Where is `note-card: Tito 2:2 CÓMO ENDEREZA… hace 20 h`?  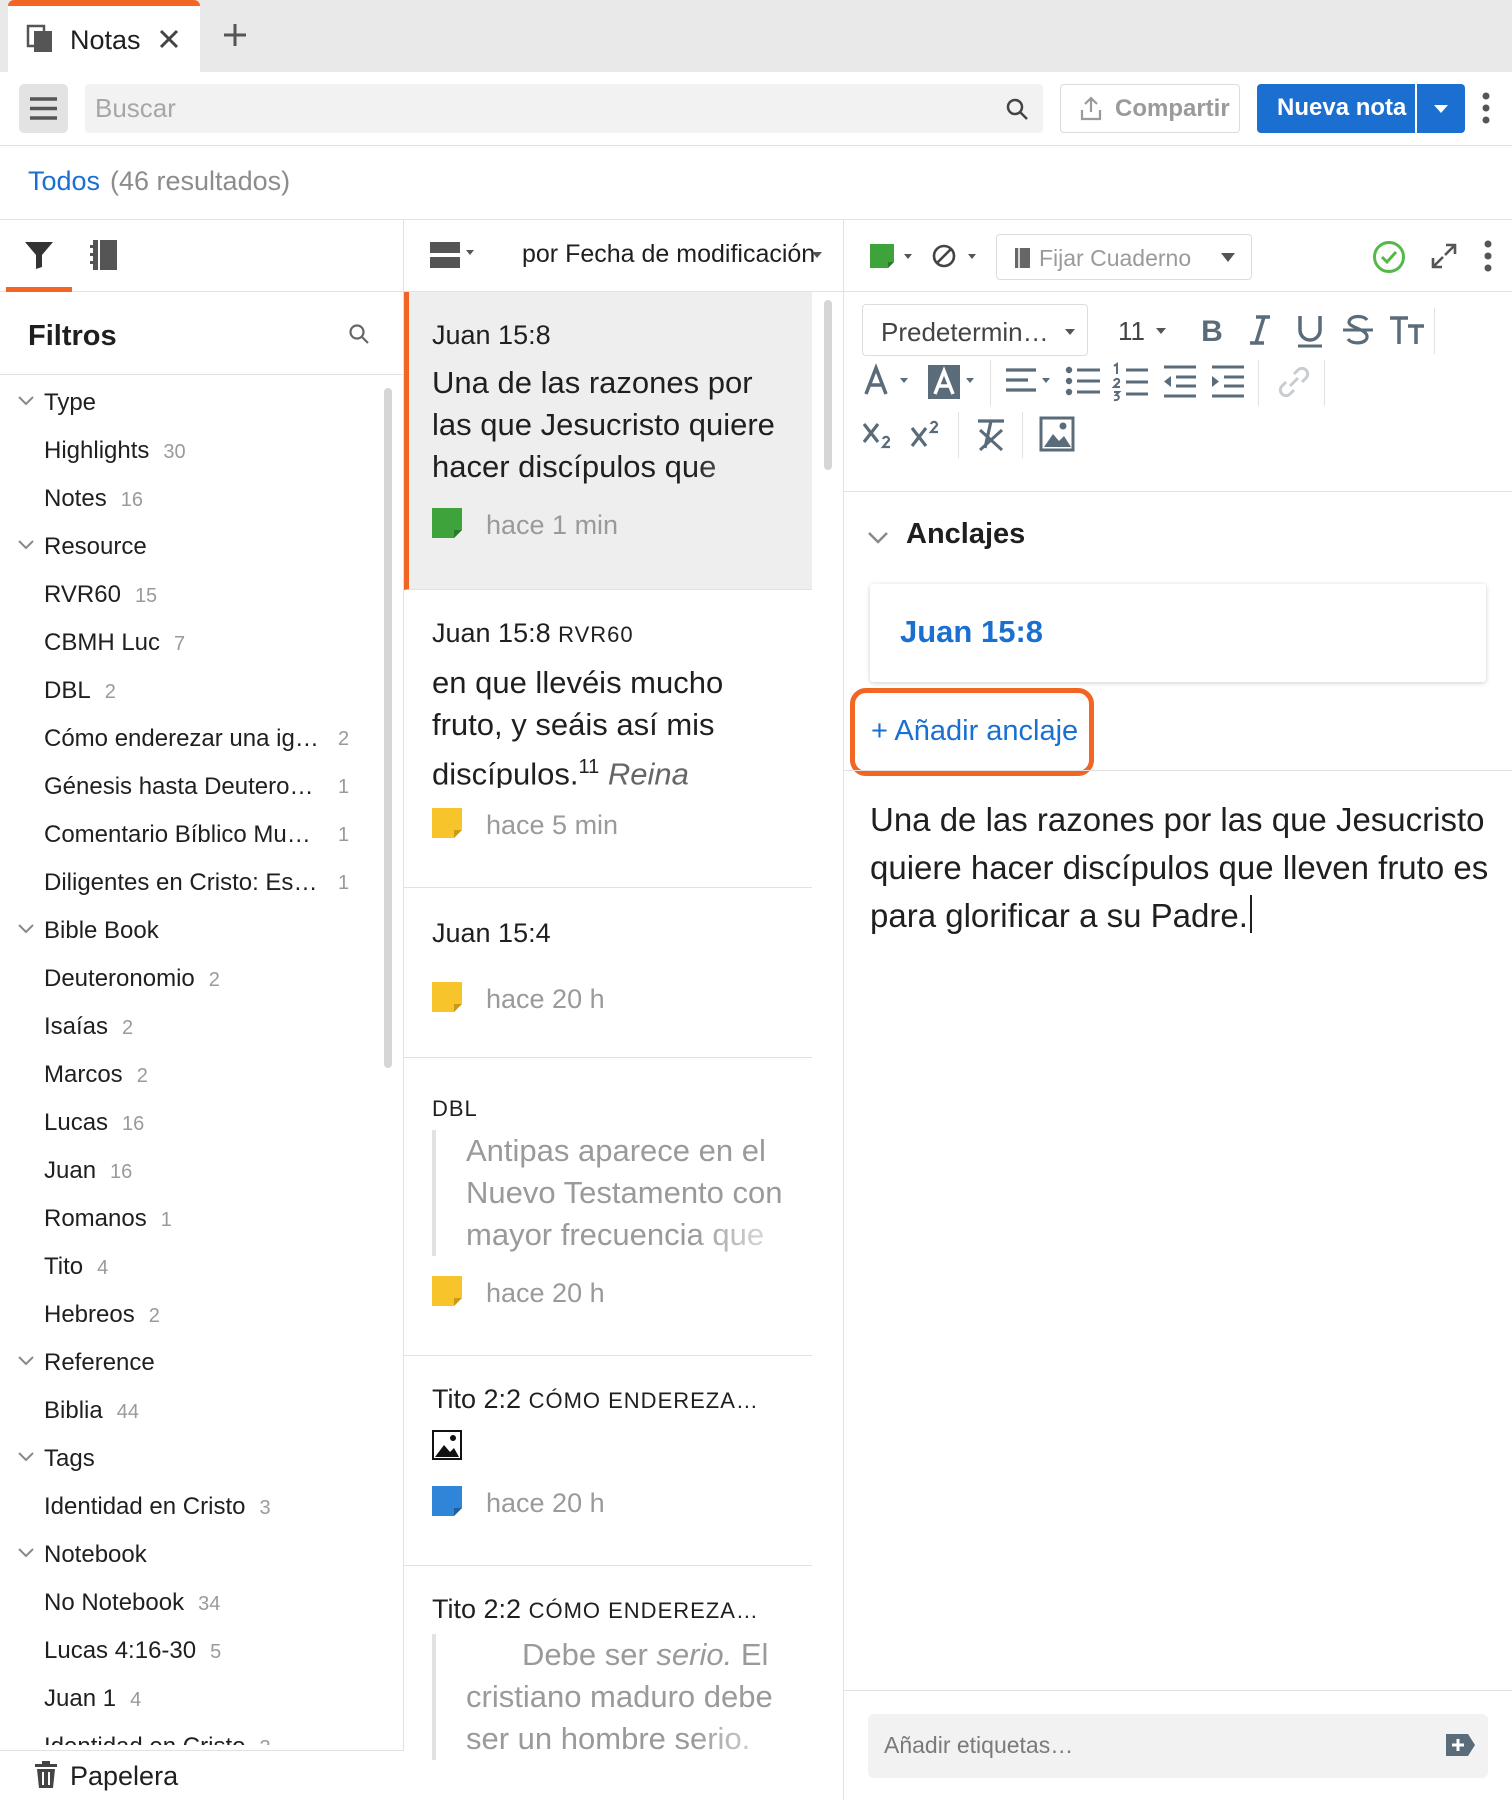
note-card: Tito 2:2 CÓMO ENDEREZA… hace 20 h is located at coordinates (608, 1461).